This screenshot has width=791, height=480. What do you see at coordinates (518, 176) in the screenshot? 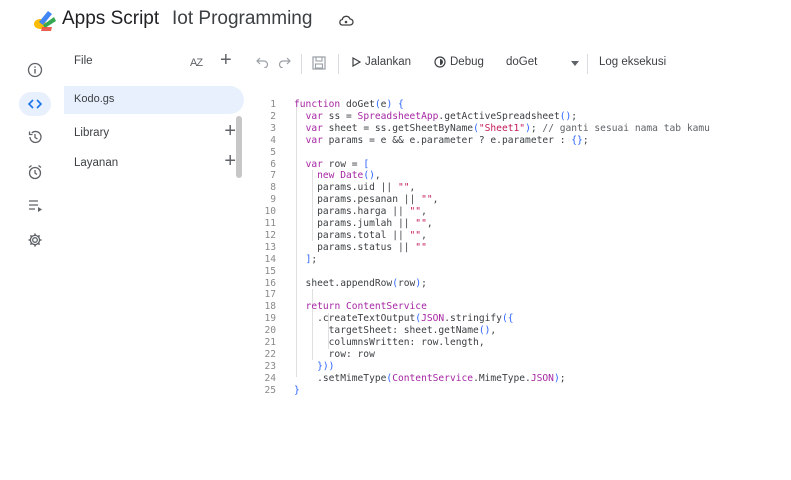
I see `code-line: 7 new Date(),` at bounding box center [518, 176].